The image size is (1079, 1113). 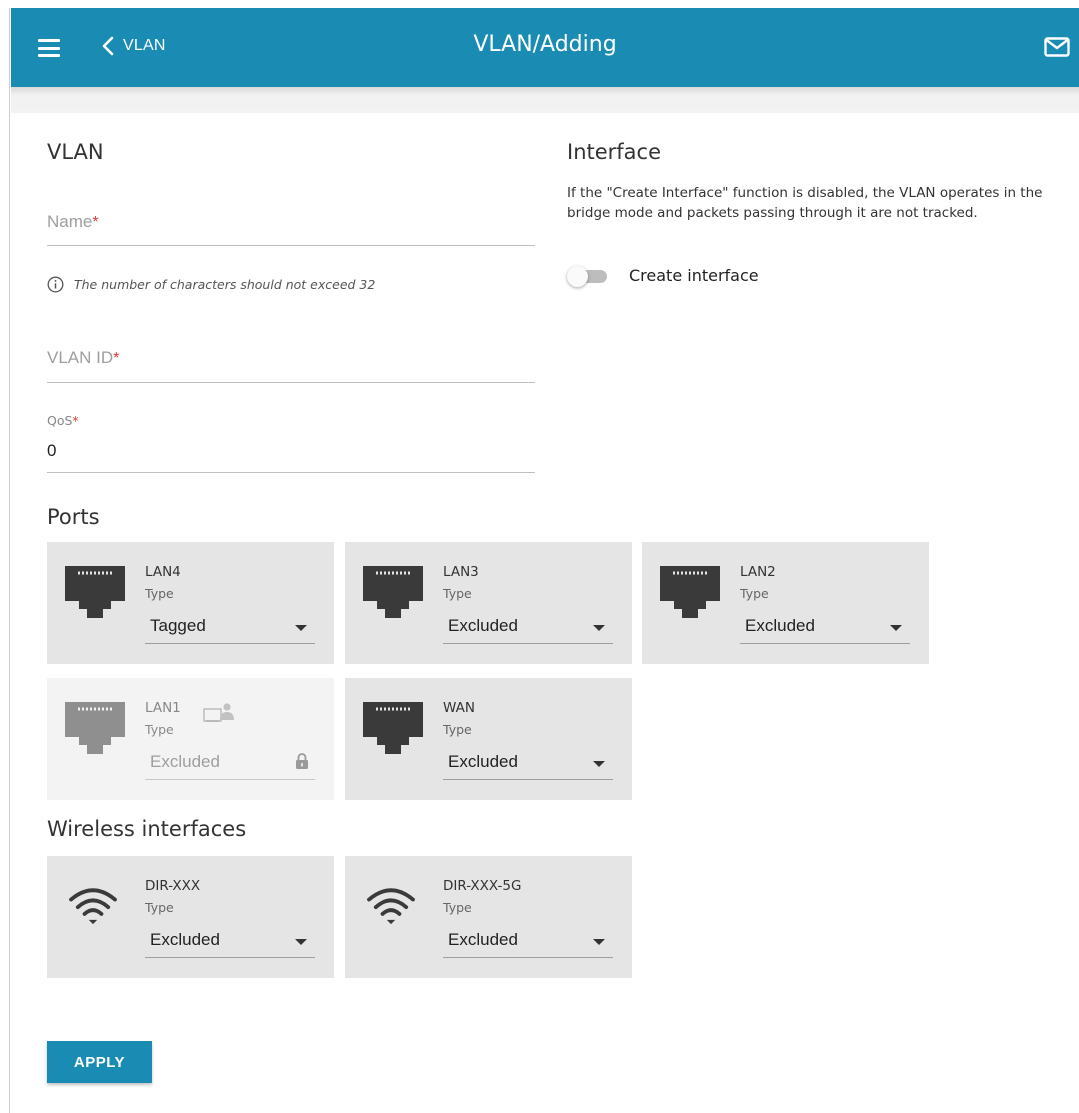 What do you see at coordinates (55, 284) in the screenshot?
I see `info-icon` at bounding box center [55, 284].